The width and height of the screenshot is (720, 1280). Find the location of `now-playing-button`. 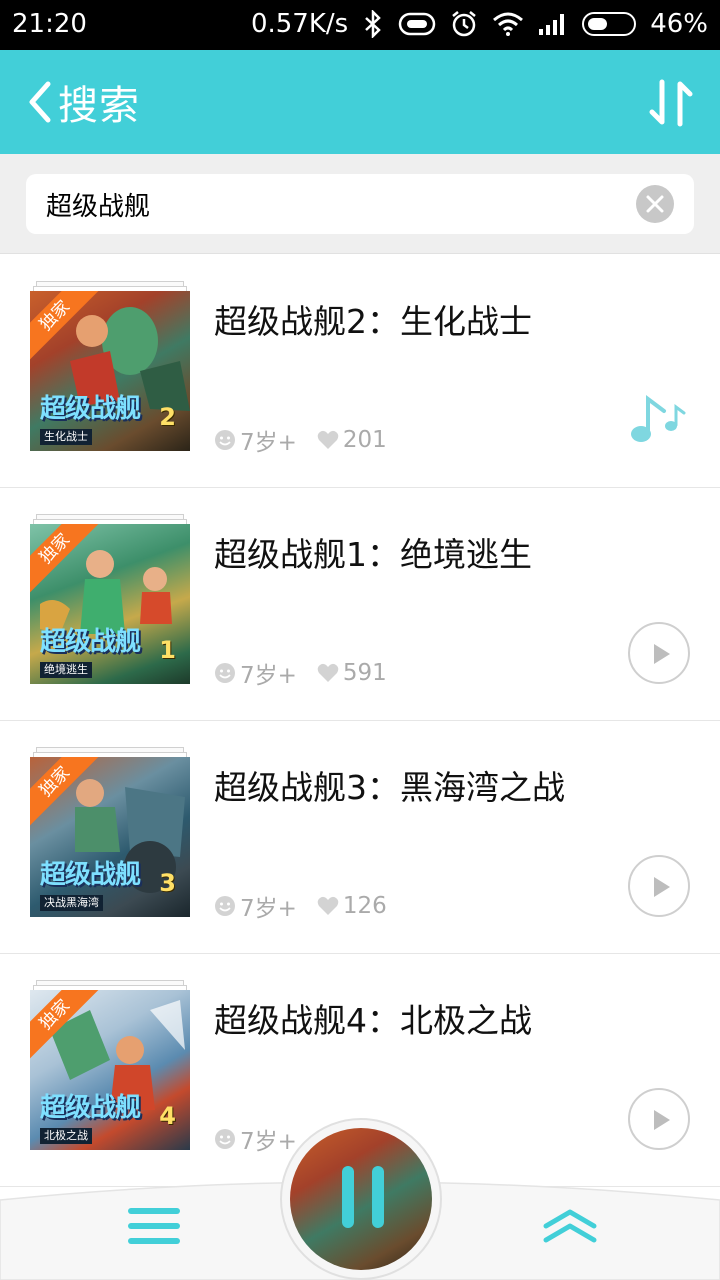

now-playing-button is located at coordinates (658, 420).